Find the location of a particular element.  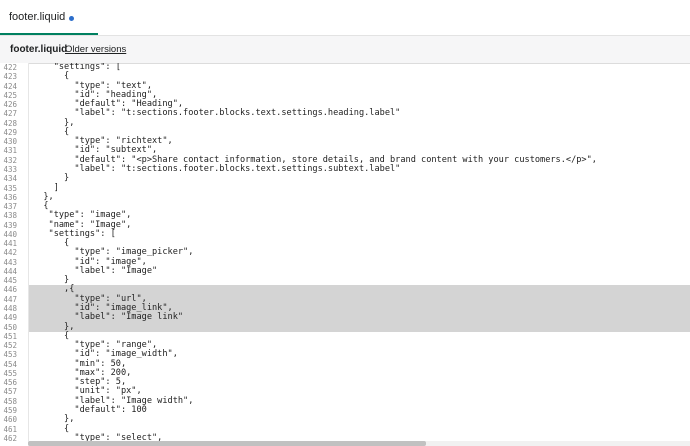

line-number: 438 is located at coordinates (10, 216).